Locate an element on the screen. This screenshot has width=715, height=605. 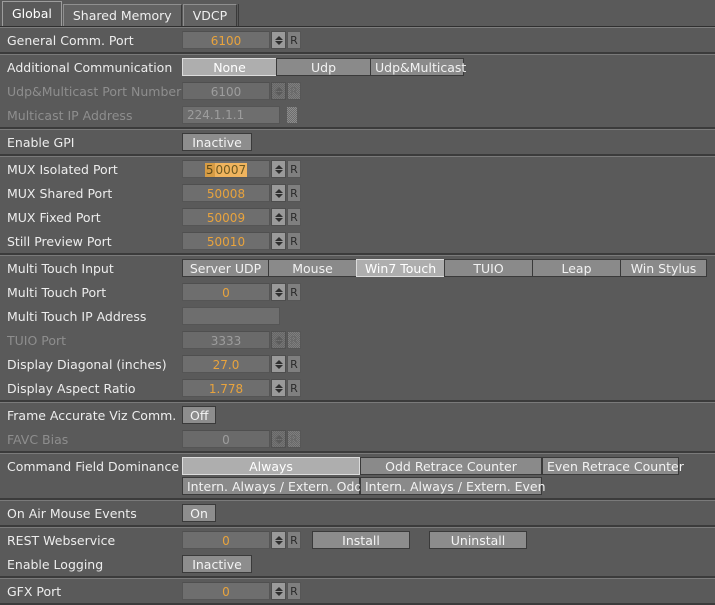
mux-shared-port-stepper is located at coordinates (278, 193).